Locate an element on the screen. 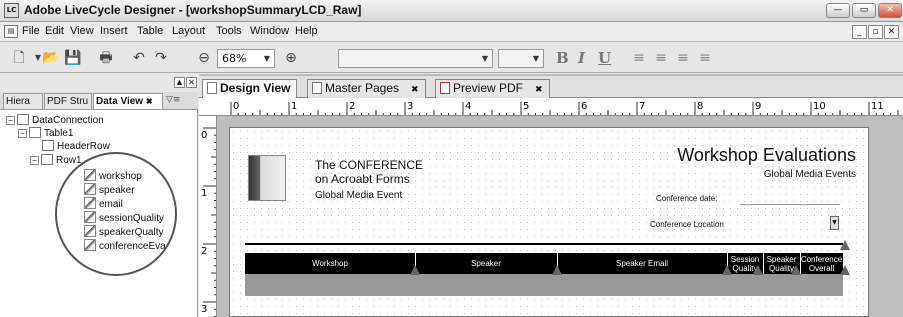 This screenshot has height=317, width=903. toolbar: 🗋 ▼ 📂 💾 🖶 ↶ ↷ ⊖ 68% ▼ ⊕ ▼ ▼ B I U ≡ ≡ ≡ ≡ is located at coordinates (451, 58).